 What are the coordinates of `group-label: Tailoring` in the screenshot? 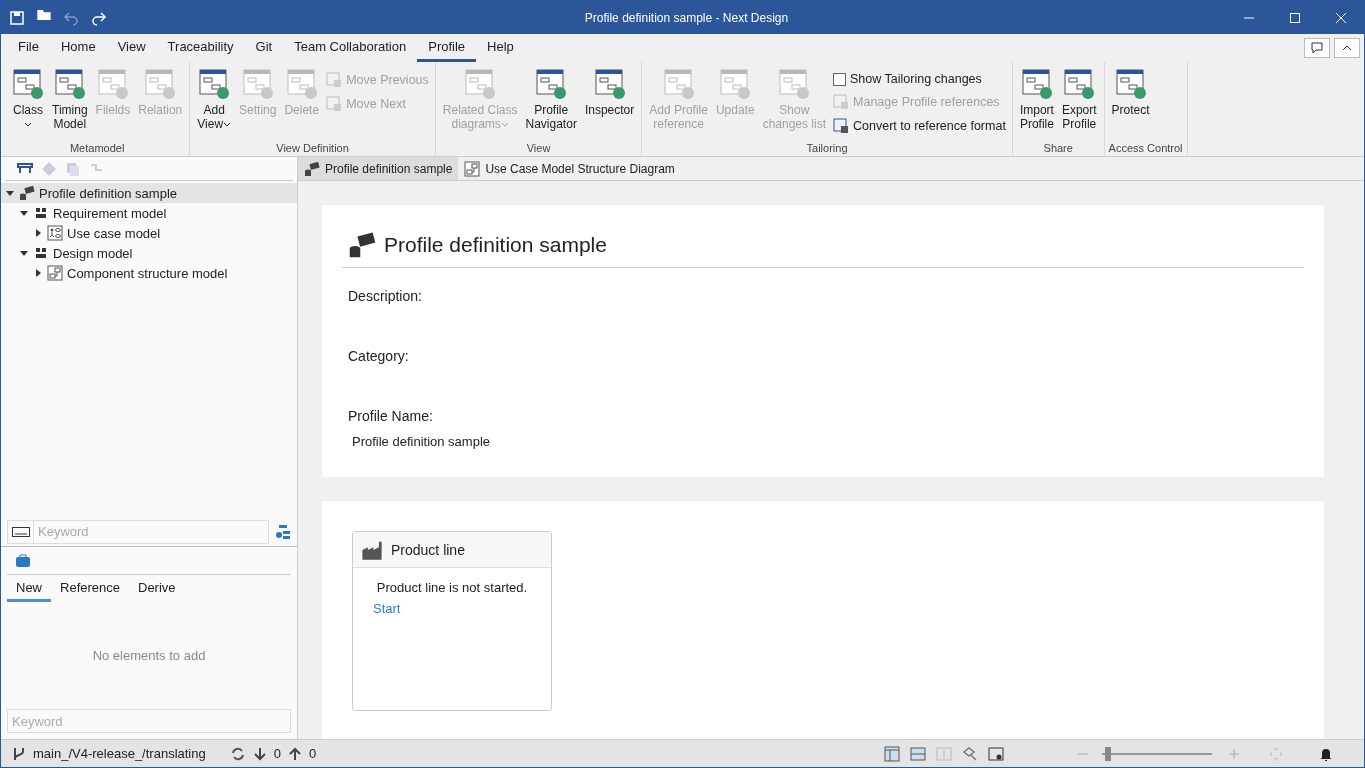 It's located at (827, 149).